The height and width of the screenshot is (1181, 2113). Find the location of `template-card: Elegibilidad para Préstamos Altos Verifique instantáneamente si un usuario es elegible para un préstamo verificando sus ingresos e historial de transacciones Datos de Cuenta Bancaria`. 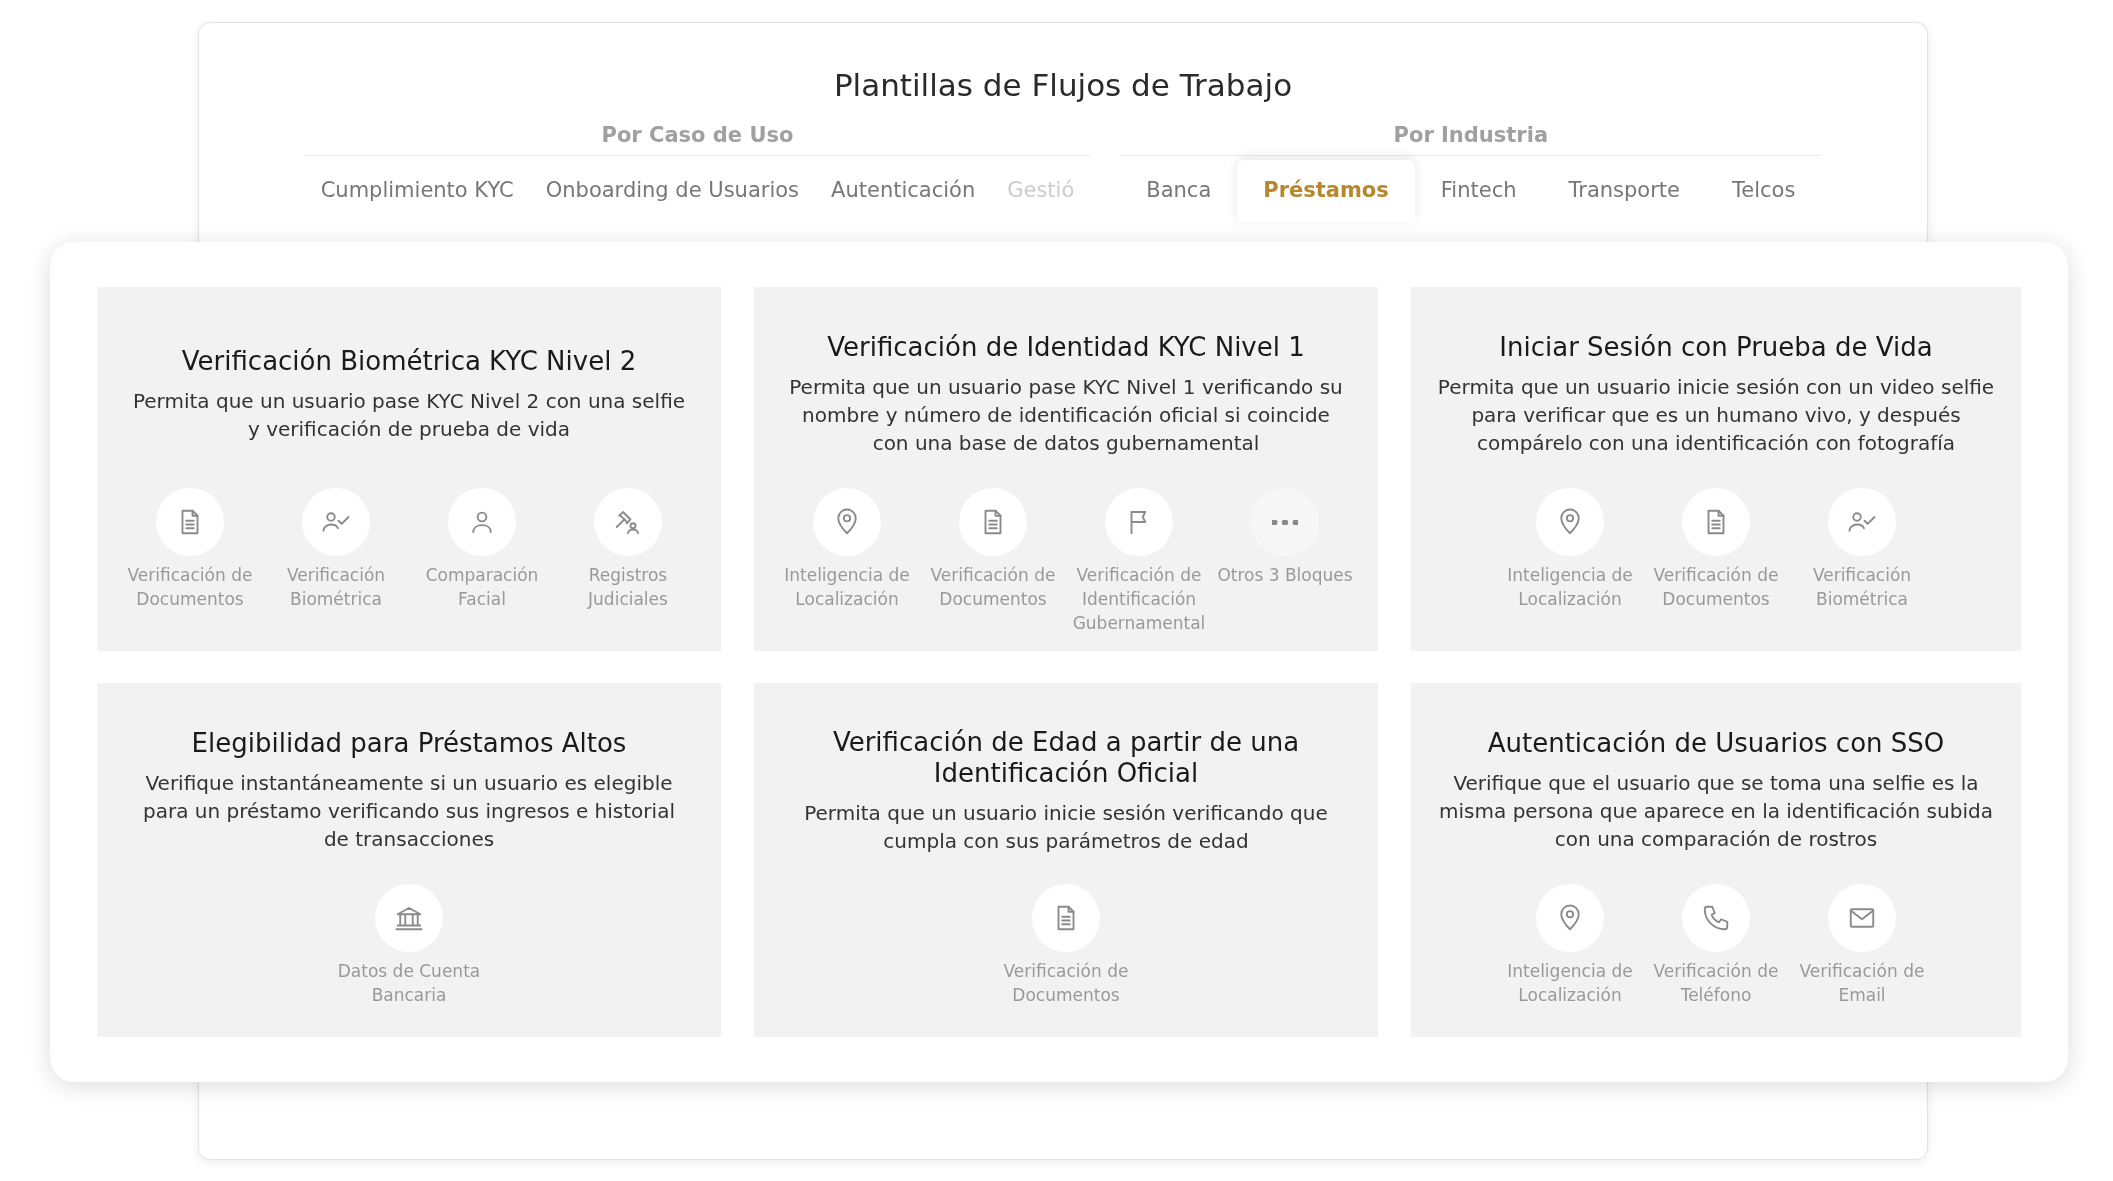

template-card: Elegibilidad para Préstamos Altos Verifique instantáneamente si un usuario es elegible para un préstamo verificando sus ingresos e historial de transacciones Datos de Cuenta Bancaria is located at coordinates (409, 860).